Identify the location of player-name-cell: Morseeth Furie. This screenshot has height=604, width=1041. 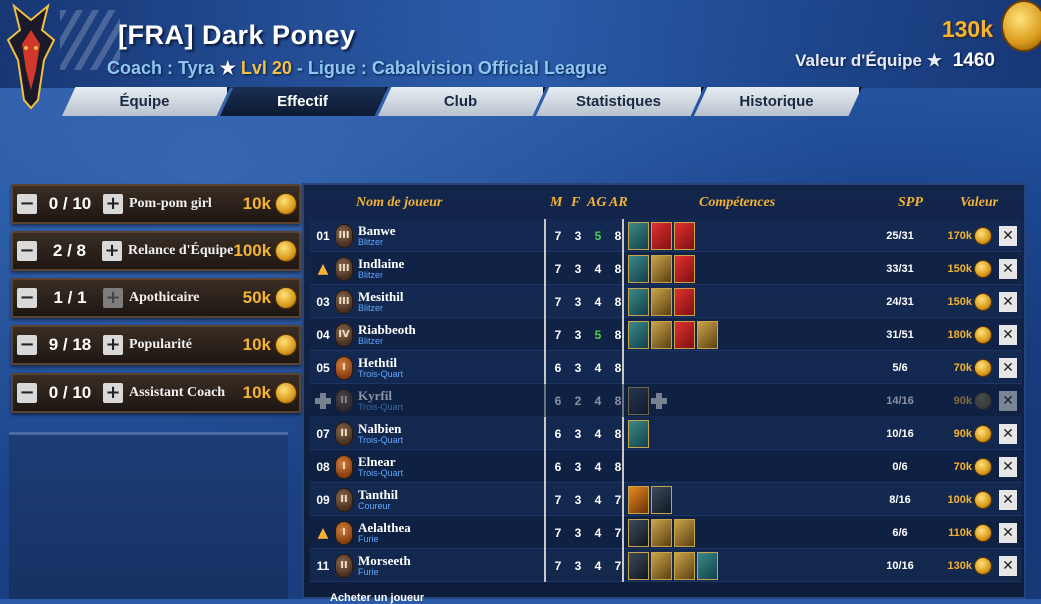
(448, 565).